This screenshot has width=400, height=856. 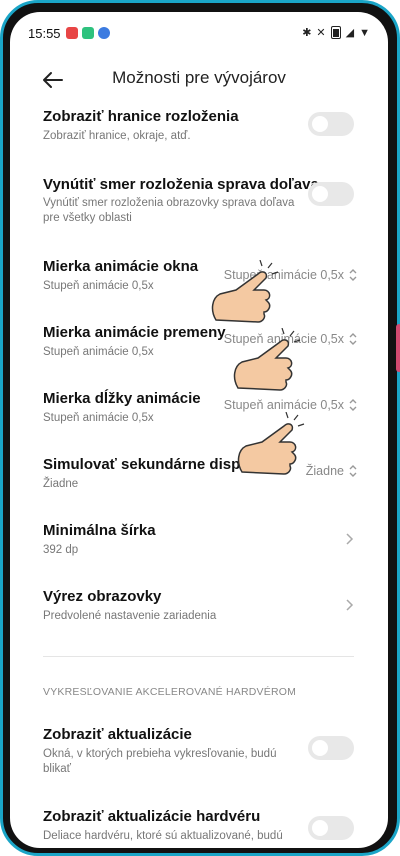 What do you see at coordinates (61, 550) in the screenshot?
I see `setting-subtitle: 392 dp` at bounding box center [61, 550].